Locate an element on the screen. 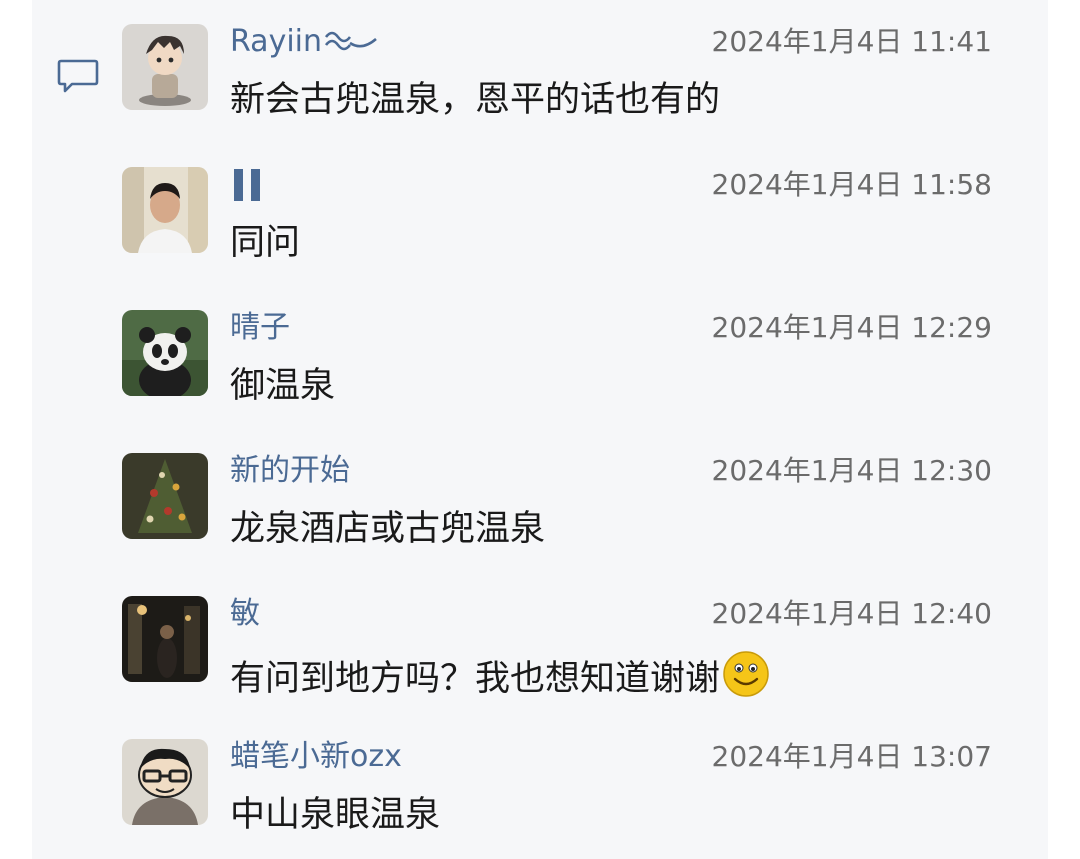 The width and height of the screenshot is (1080, 859). comment-time: 2024年1月4日 12:40 is located at coordinates (851, 613).